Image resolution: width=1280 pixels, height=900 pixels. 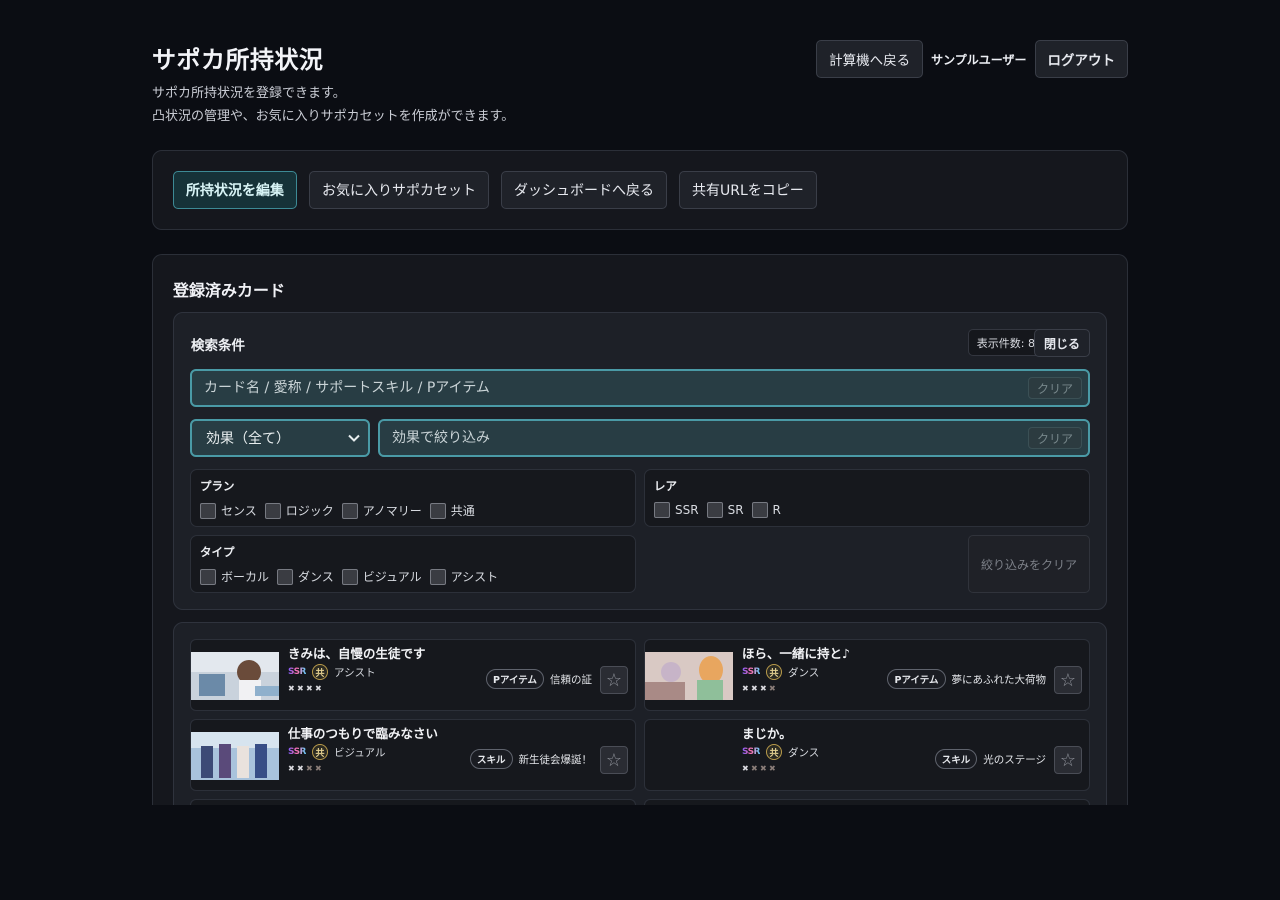 What do you see at coordinates (1014, 759) in the screenshot?
I see `effect-name: 光のステージ` at bounding box center [1014, 759].